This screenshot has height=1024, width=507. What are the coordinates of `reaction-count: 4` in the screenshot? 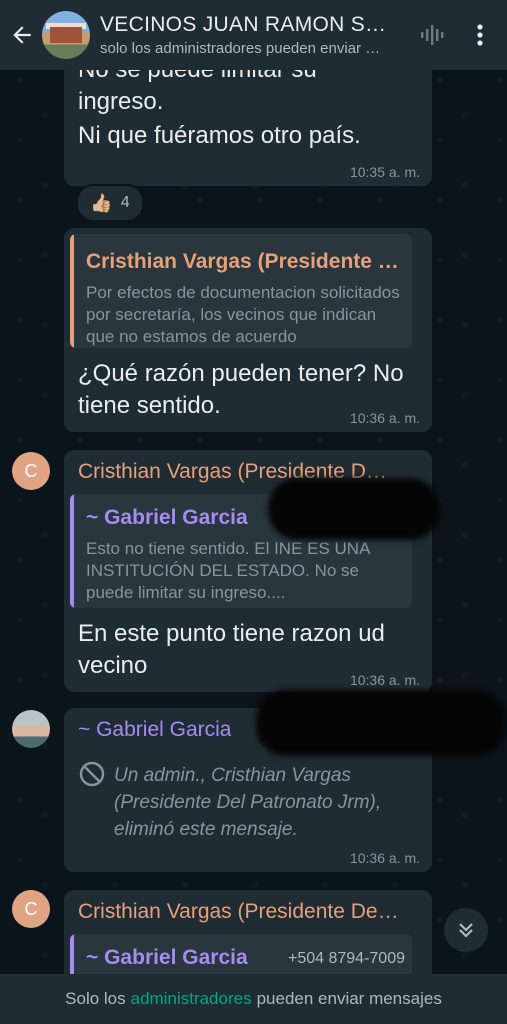 It's located at (125, 202).